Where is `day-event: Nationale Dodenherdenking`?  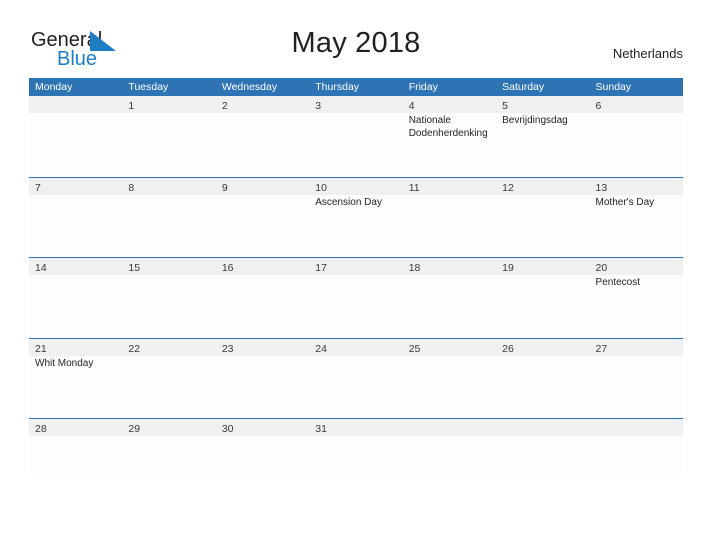 day-event: Nationale Dodenherdenking is located at coordinates (448, 127).